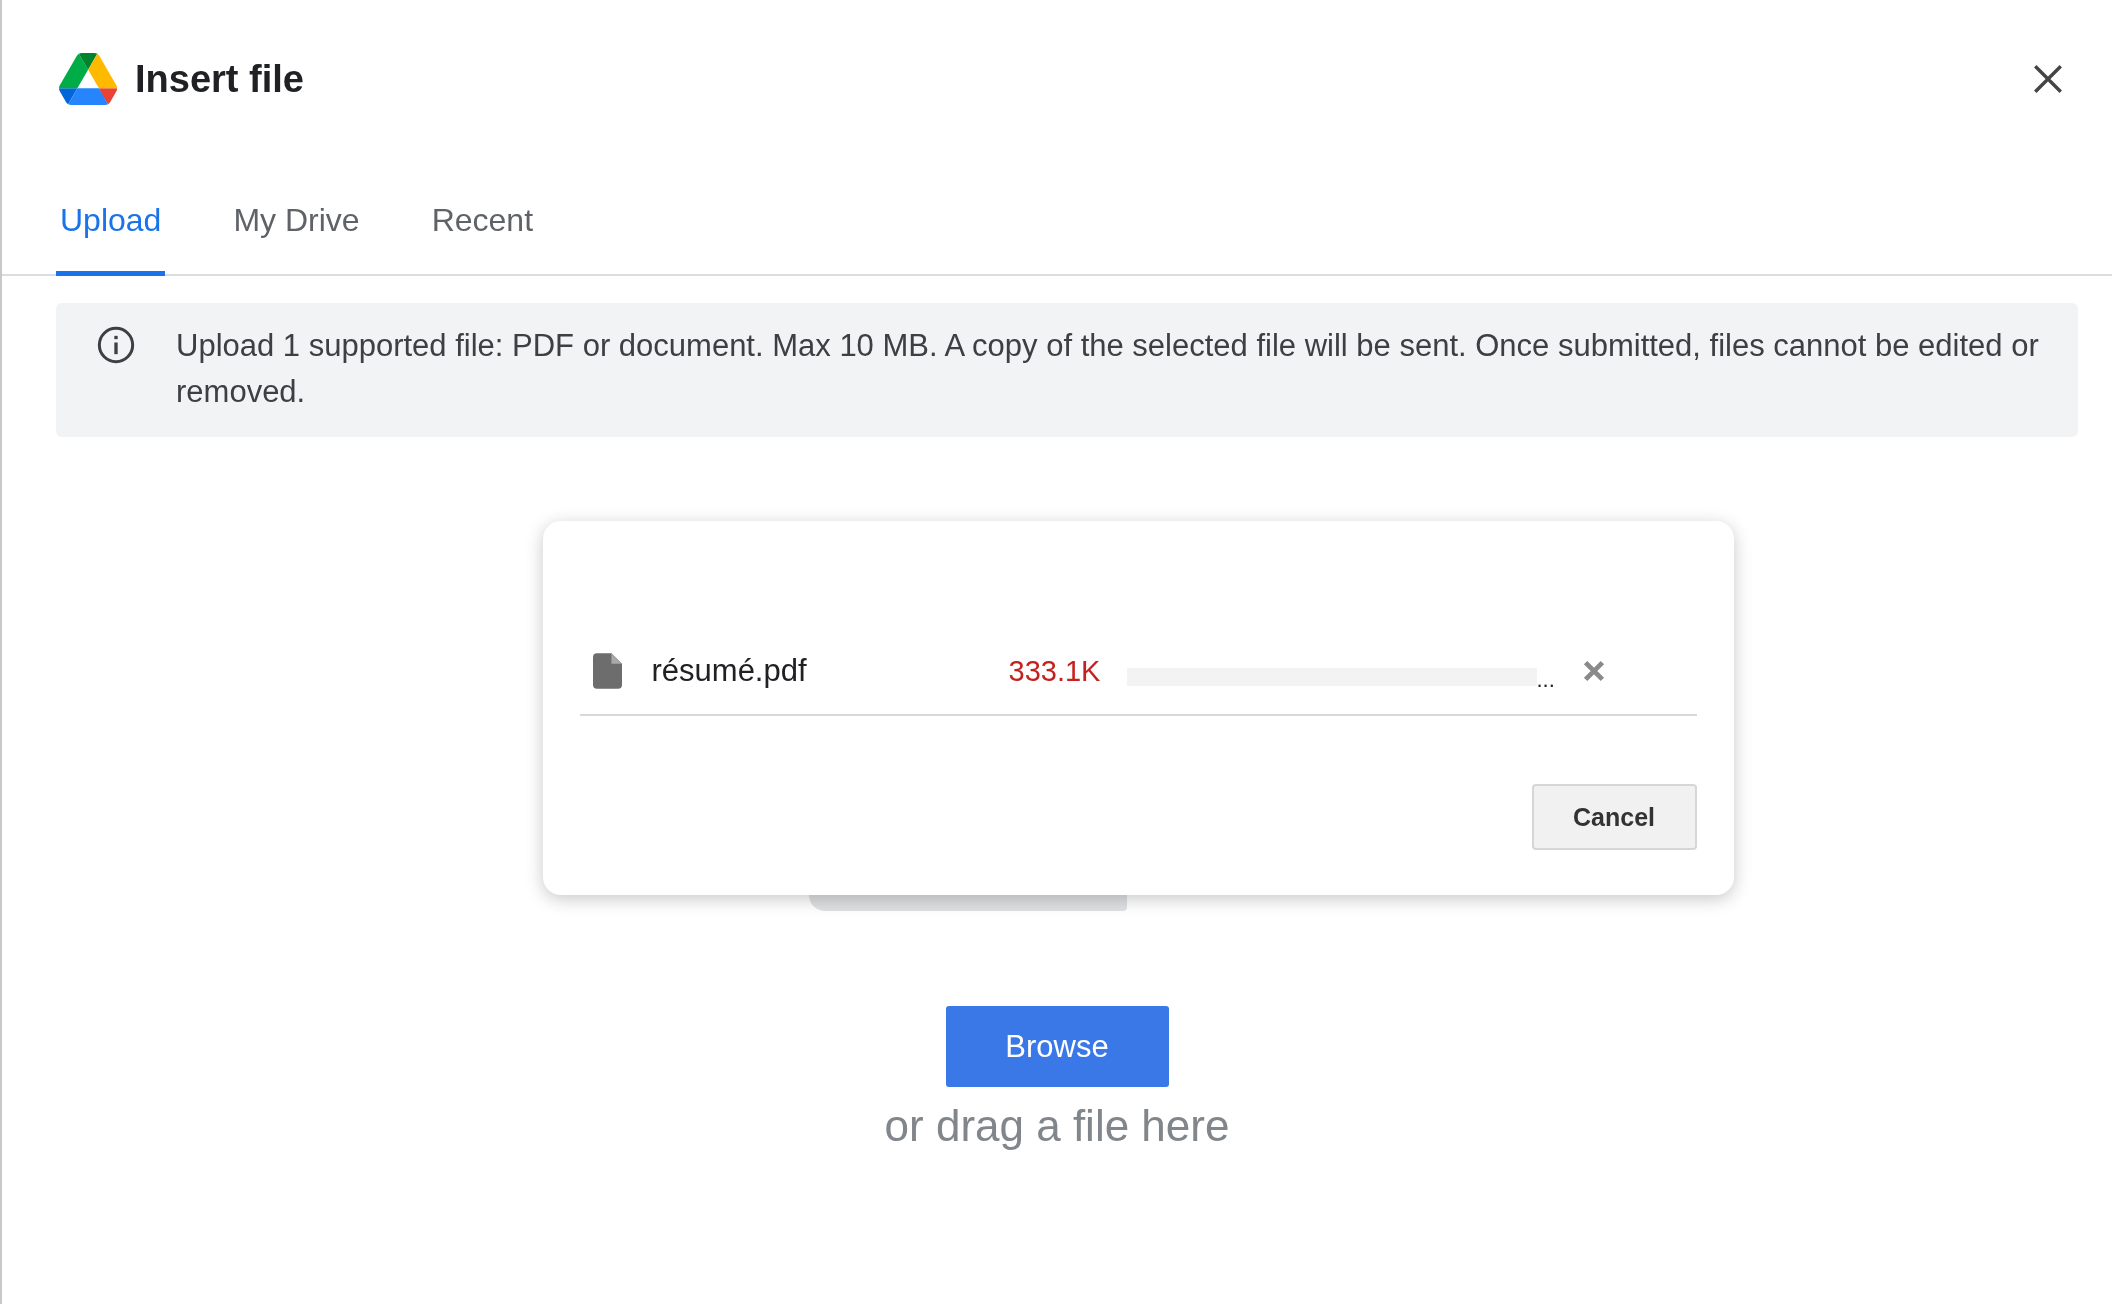 The height and width of the screenshot is (1304, 2112). I want to click on remove-icon, so click(1593, 671).